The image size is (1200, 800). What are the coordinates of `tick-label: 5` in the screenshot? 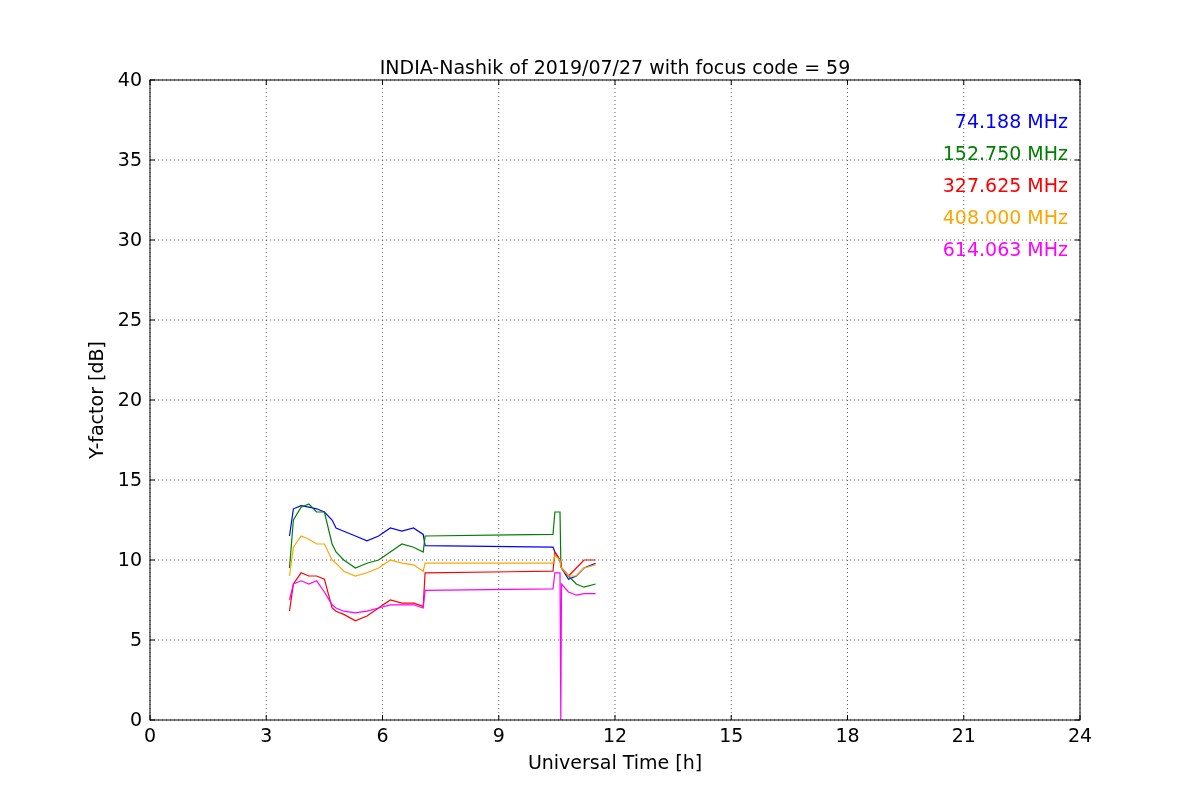 It's located at (135, 639).